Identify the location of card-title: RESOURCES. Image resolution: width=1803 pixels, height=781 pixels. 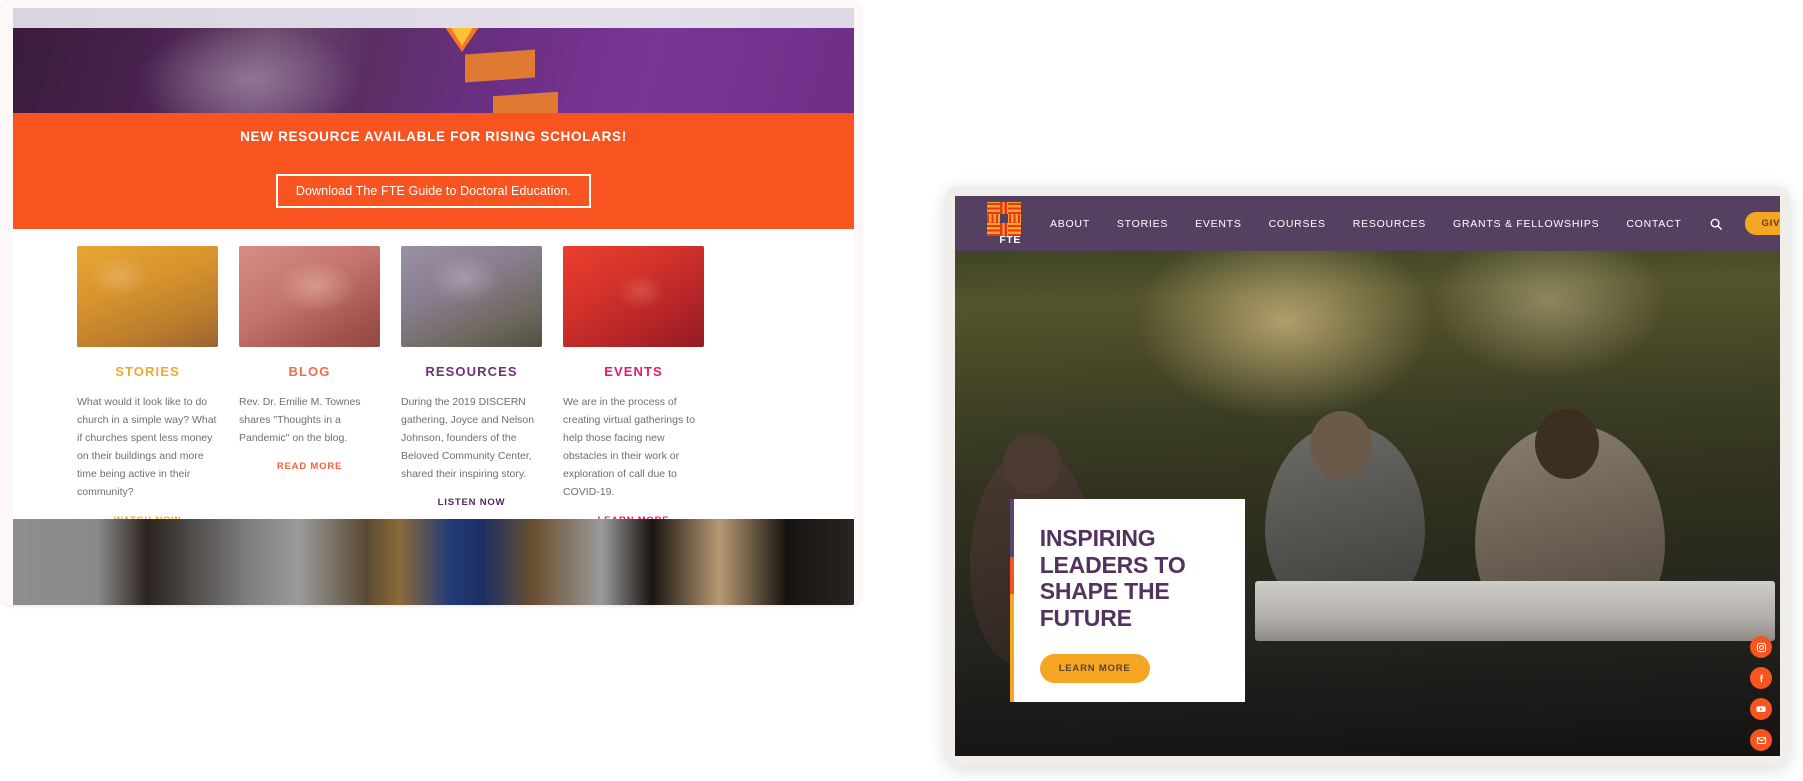
(471, 371).